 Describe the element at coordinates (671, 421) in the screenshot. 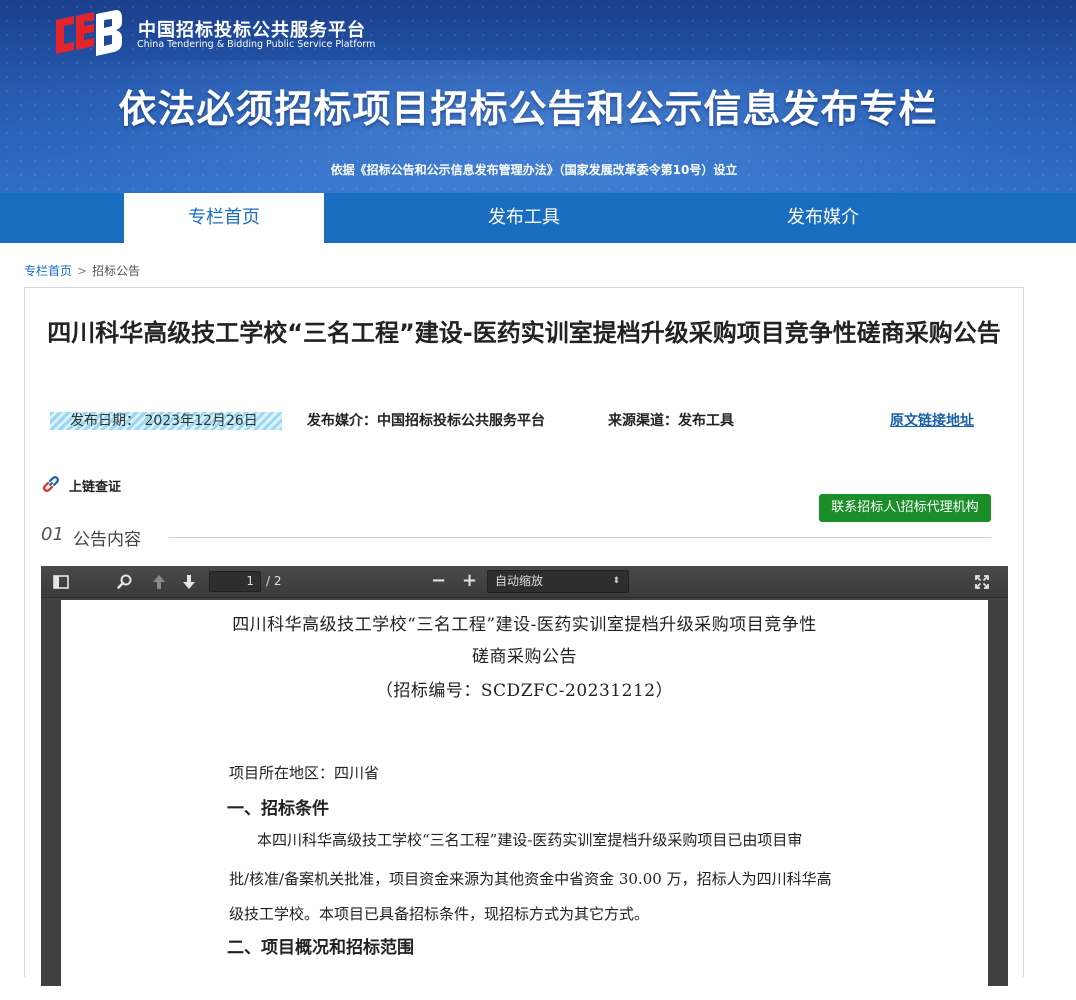

I see `source-channel: 来源渠道：发布工具` at that location.